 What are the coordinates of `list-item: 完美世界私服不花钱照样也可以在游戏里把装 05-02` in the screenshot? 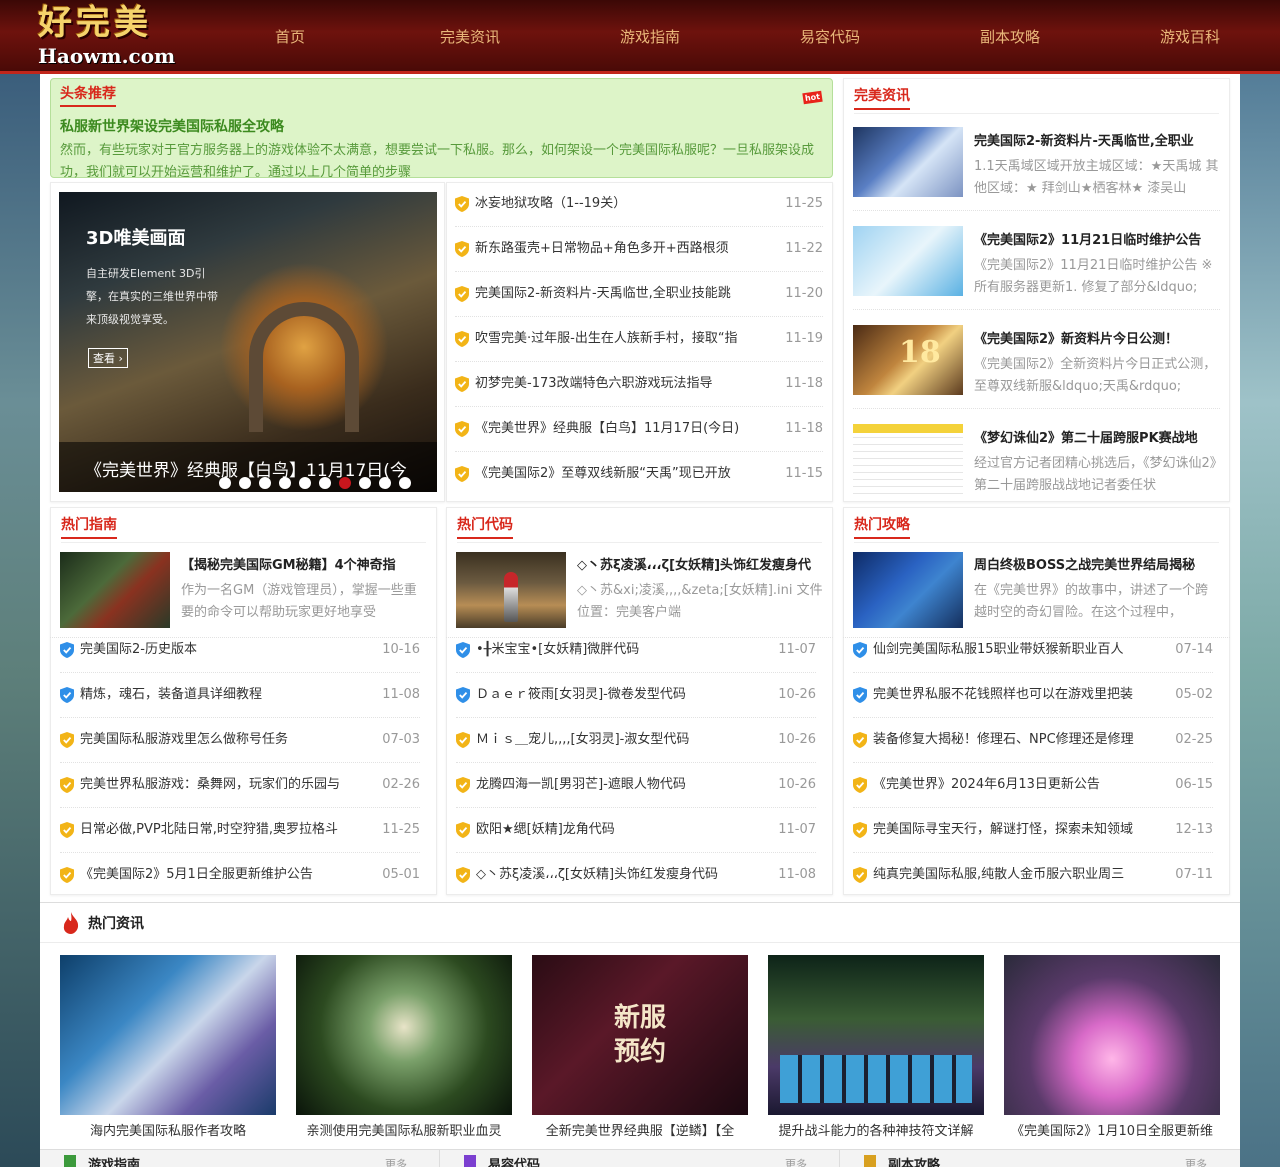 It's located at (1033, 695).